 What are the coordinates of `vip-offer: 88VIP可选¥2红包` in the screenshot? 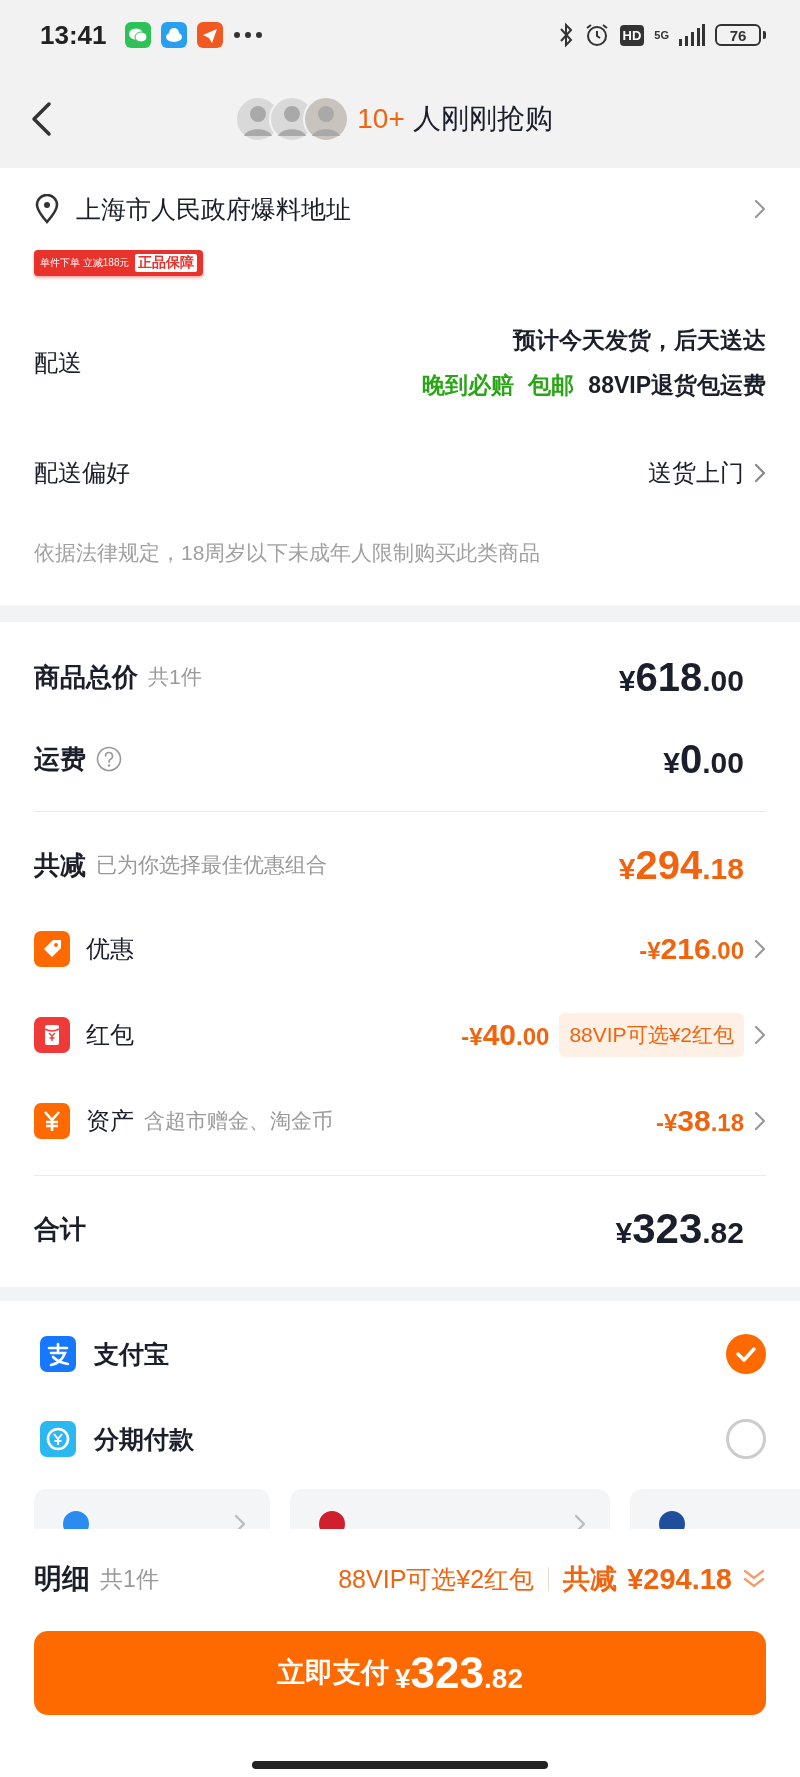 It's located at (436, 1579).